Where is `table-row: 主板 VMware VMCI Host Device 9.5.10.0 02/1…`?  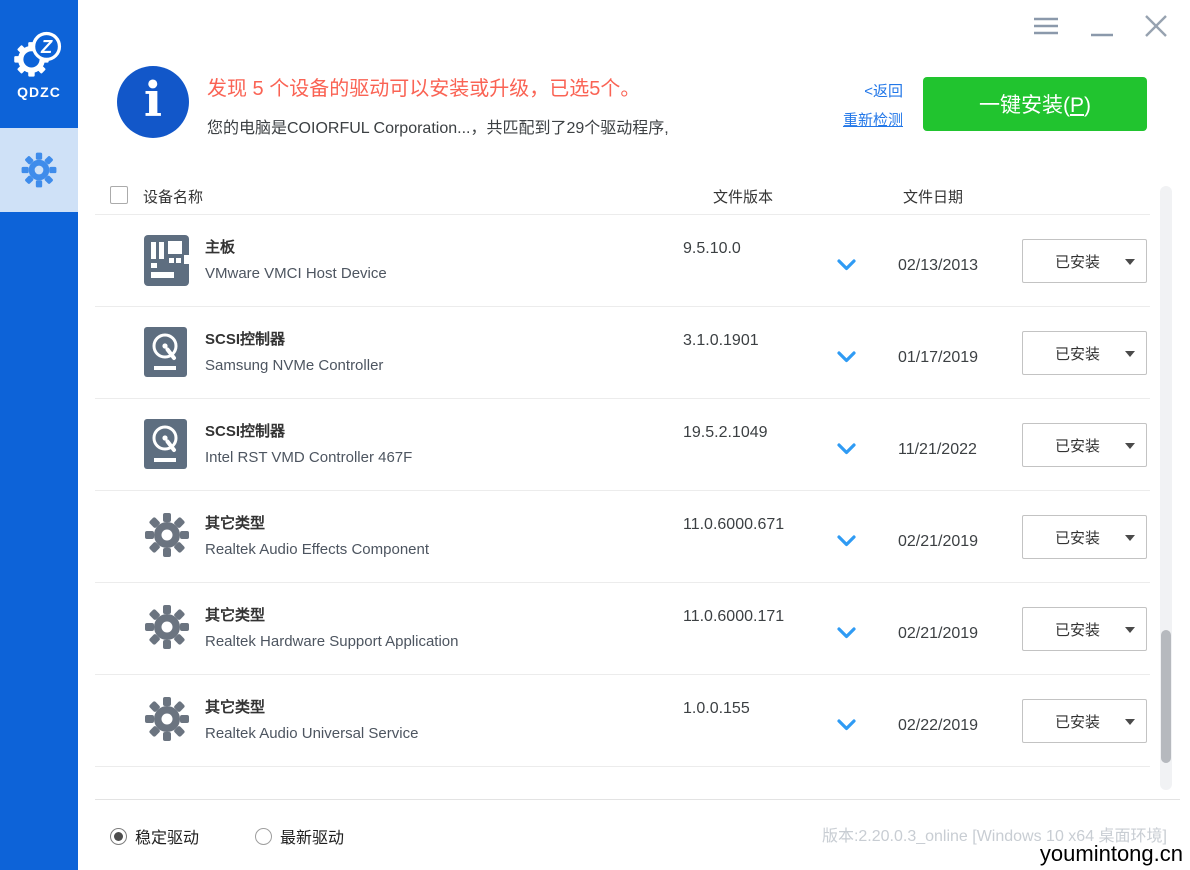 table-row: 主板 VMware VMCI Host Device 9.5.10.0 02/1… is located at coordinates (622, 261).